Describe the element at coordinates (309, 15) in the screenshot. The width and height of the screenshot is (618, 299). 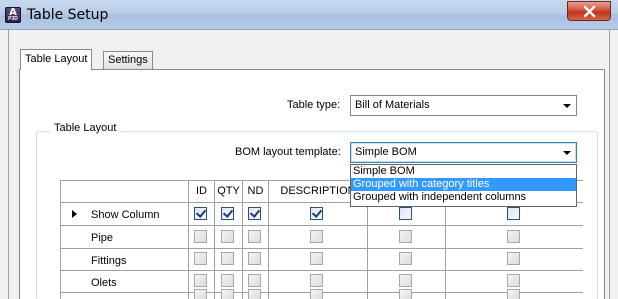
I see `title-bar: A P3D Table Setup` at that location.